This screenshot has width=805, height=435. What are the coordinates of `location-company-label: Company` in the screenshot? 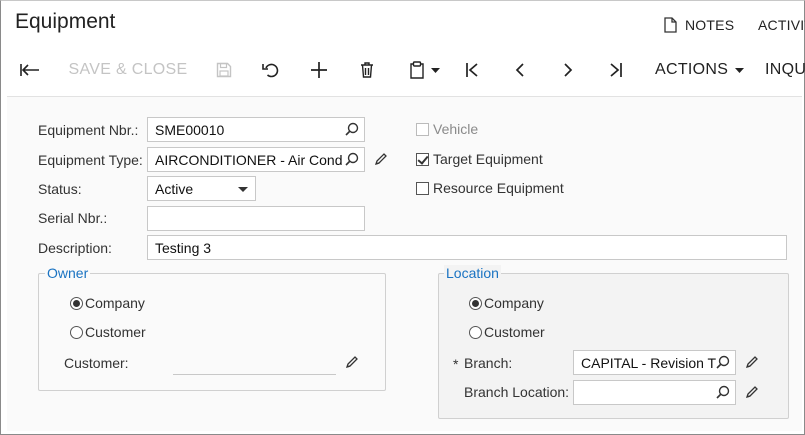 It's located at (514, 303).